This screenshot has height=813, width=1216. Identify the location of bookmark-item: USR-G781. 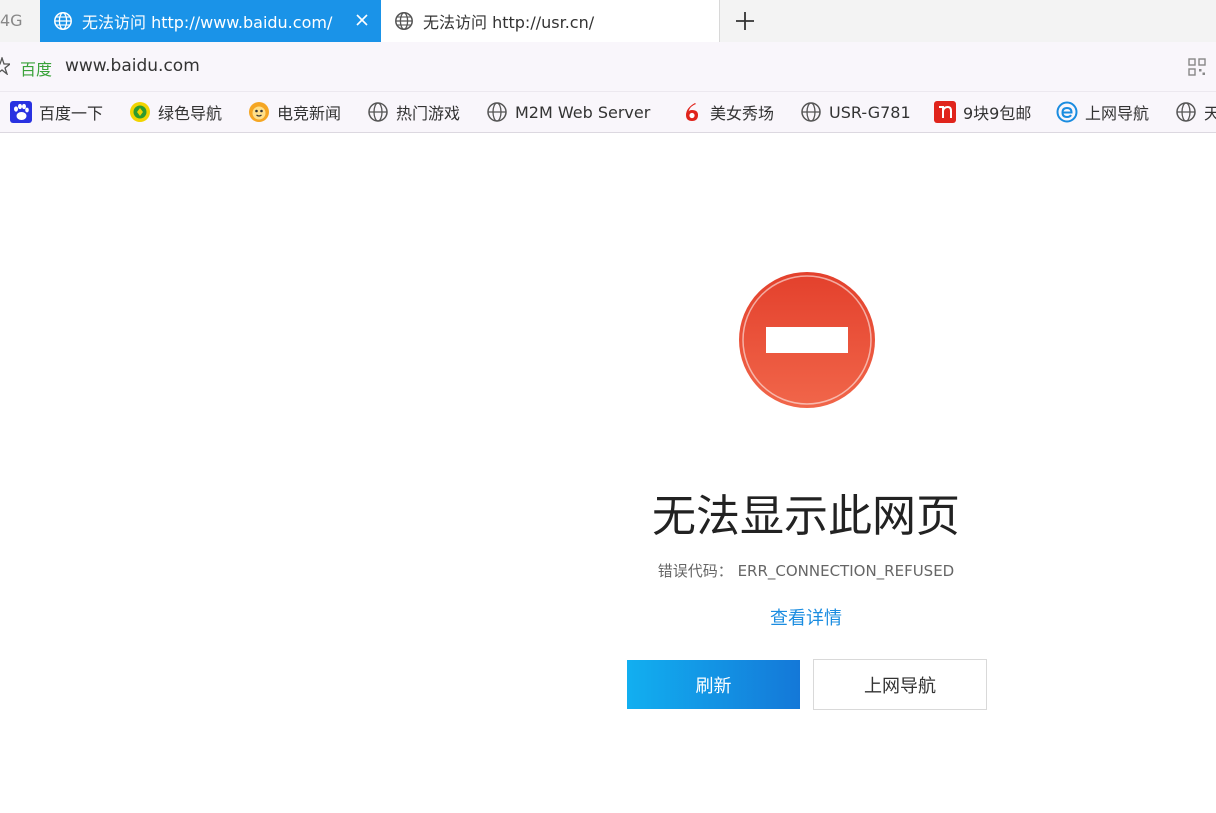
(855, 112).